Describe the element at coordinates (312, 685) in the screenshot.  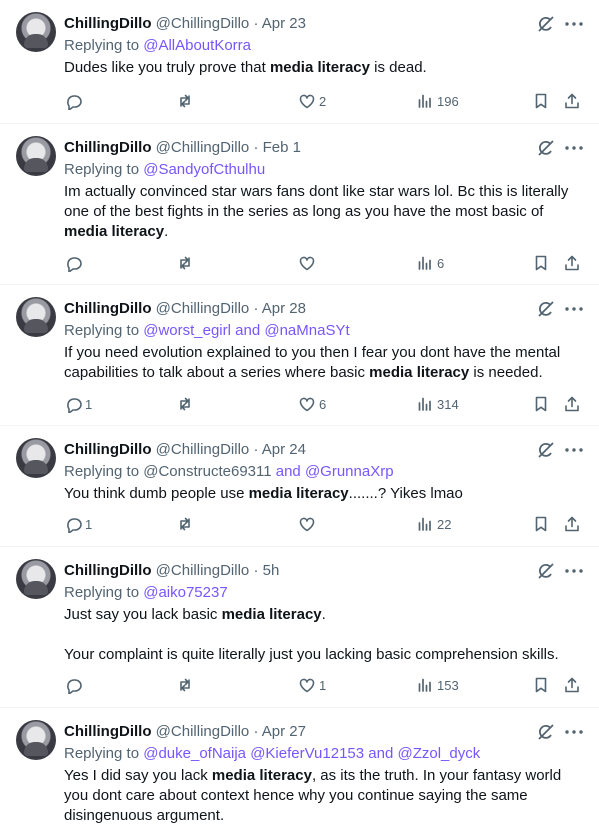
I see `like-button: 1` at that location.